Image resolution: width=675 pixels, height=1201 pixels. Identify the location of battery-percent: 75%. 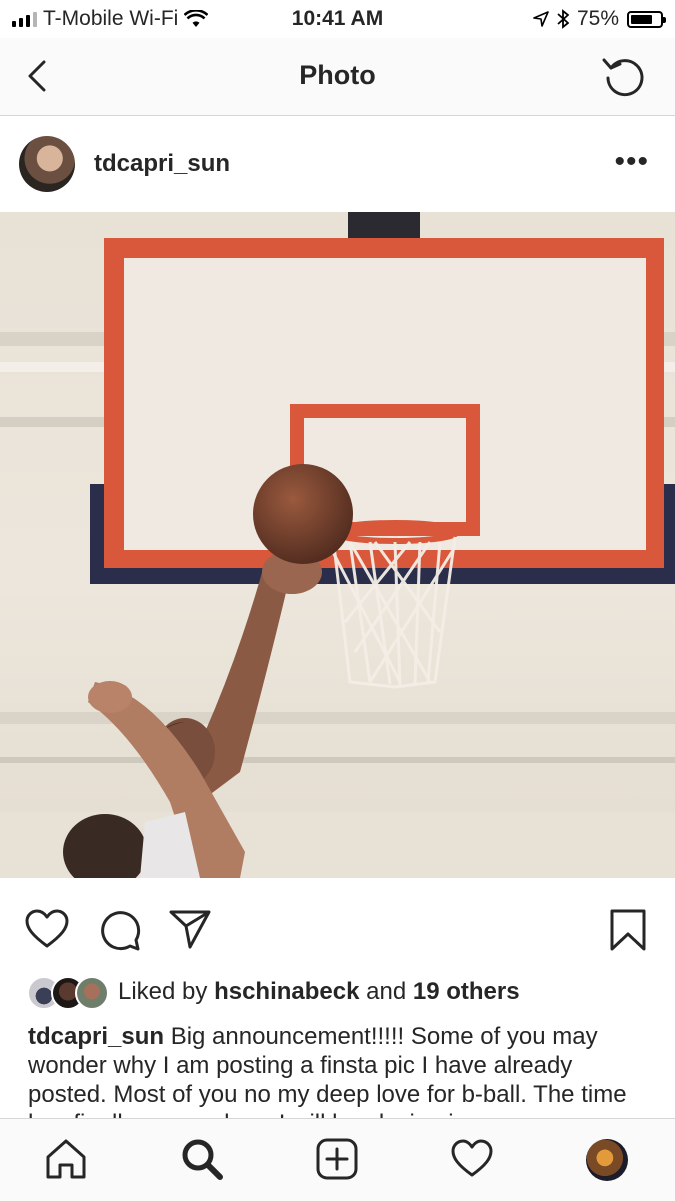
(597, 18).